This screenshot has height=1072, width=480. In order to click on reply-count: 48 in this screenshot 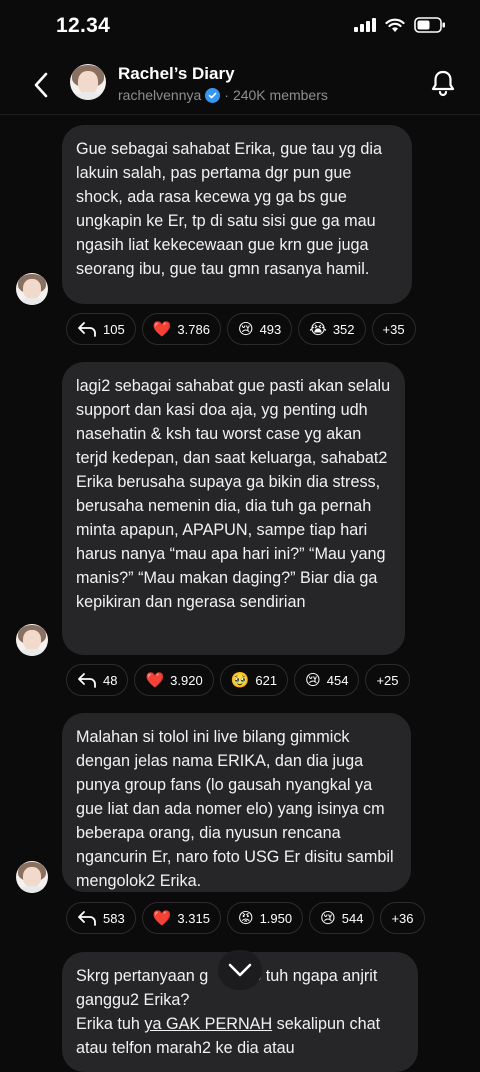, I will do `click(110, 680)`.